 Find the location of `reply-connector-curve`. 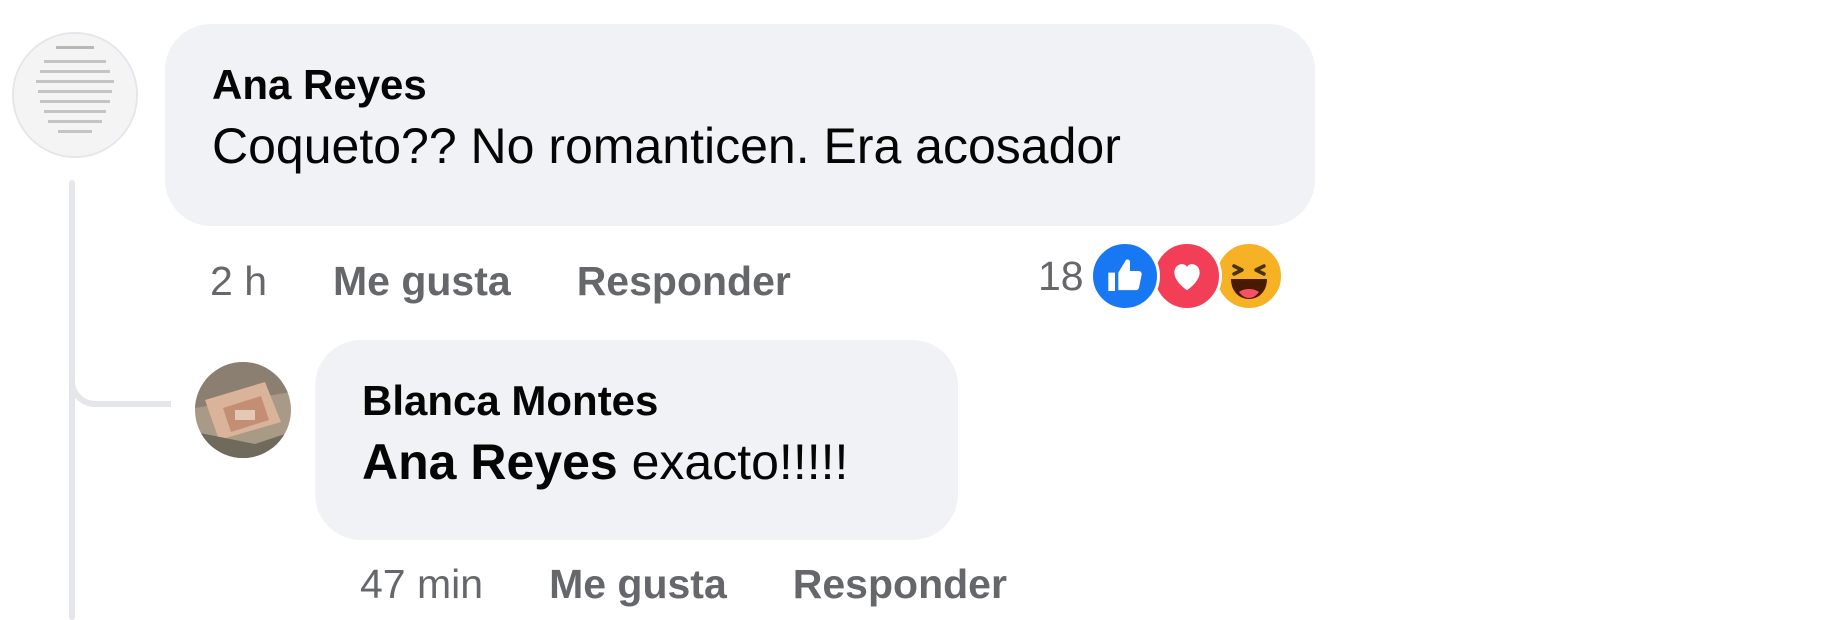

reply-connector-curve is located at coordinates (120, 381).